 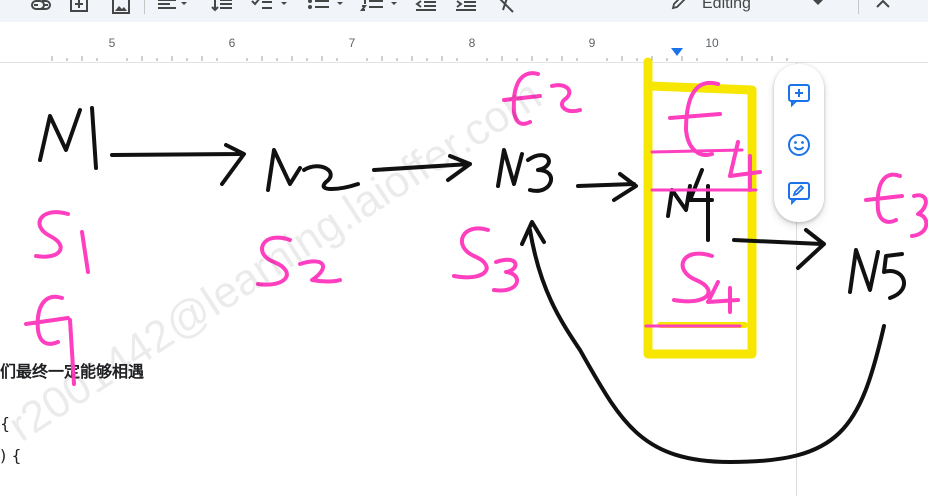 I want to click on arrow-n2-n3, so click(x=422, y=168).